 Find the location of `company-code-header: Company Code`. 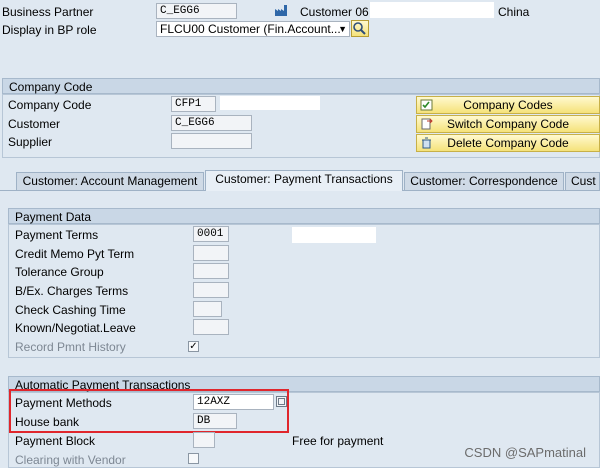

company-code-header: Company Code is located at coordinates (301, 86).